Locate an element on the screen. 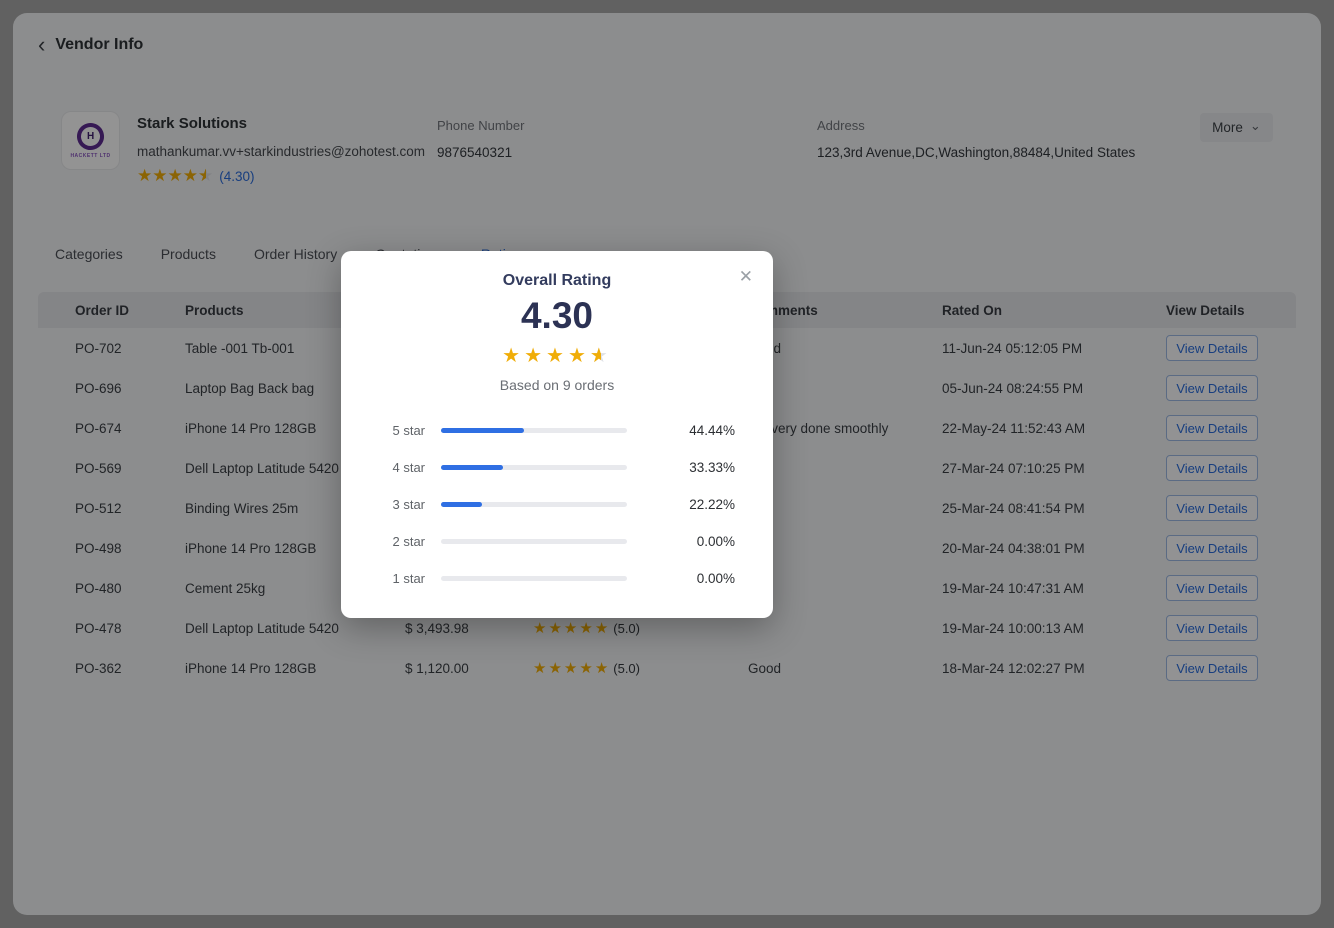 This screenshot has width=1334, height=928. distribution-row: 3 star 22.22% is located at coordinates (557, 504).